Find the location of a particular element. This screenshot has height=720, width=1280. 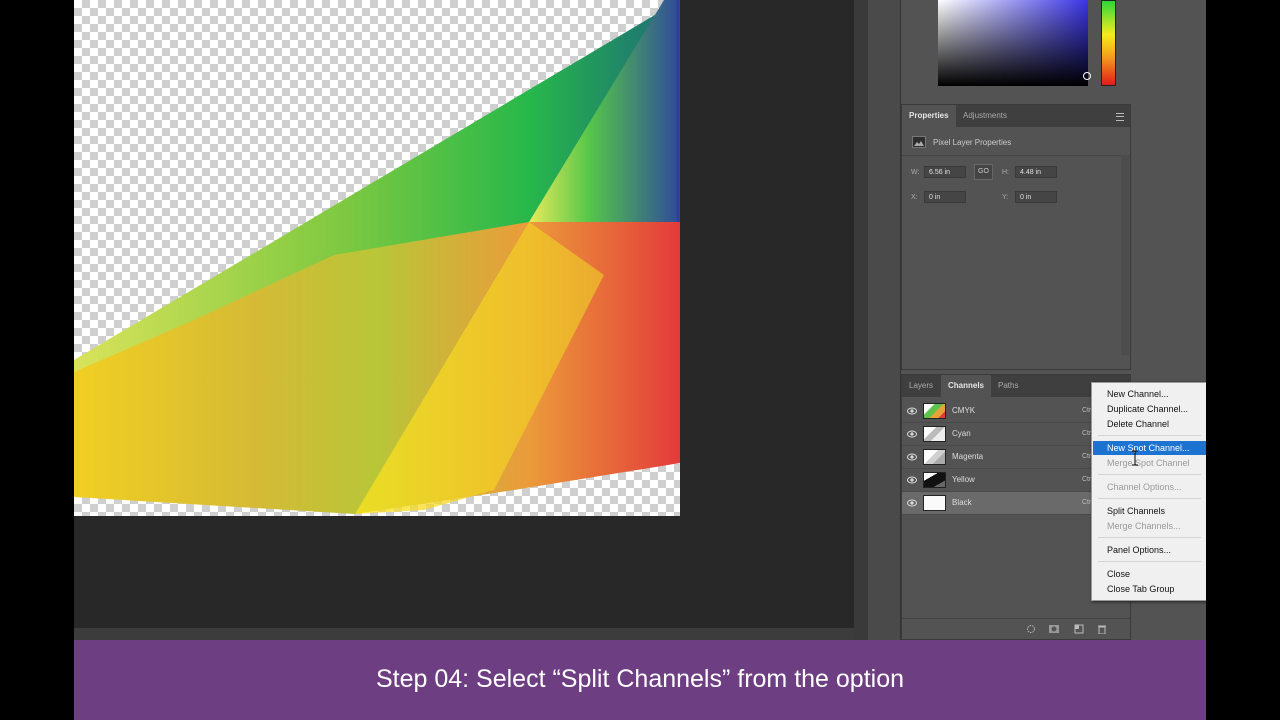

collapsed-panel-column is located at coordinates (884, 320).